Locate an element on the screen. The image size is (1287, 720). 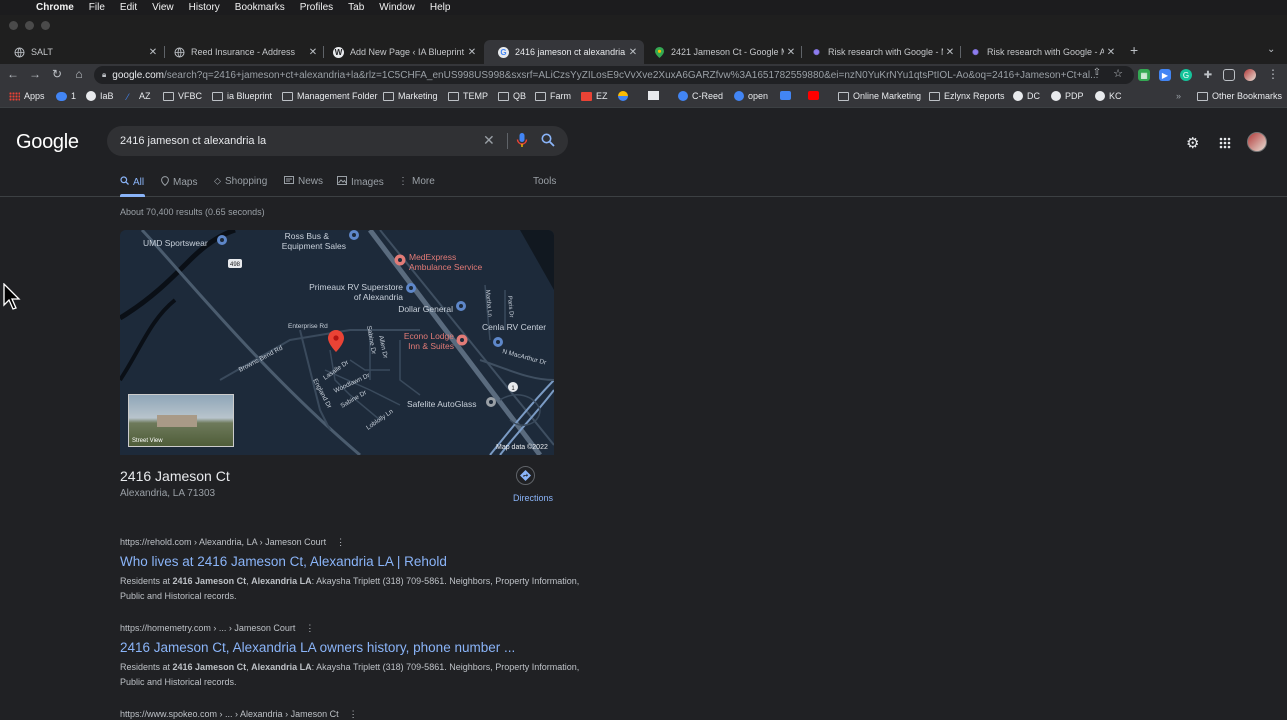
search-magnifier-icon is located at coordinates (548, 142).